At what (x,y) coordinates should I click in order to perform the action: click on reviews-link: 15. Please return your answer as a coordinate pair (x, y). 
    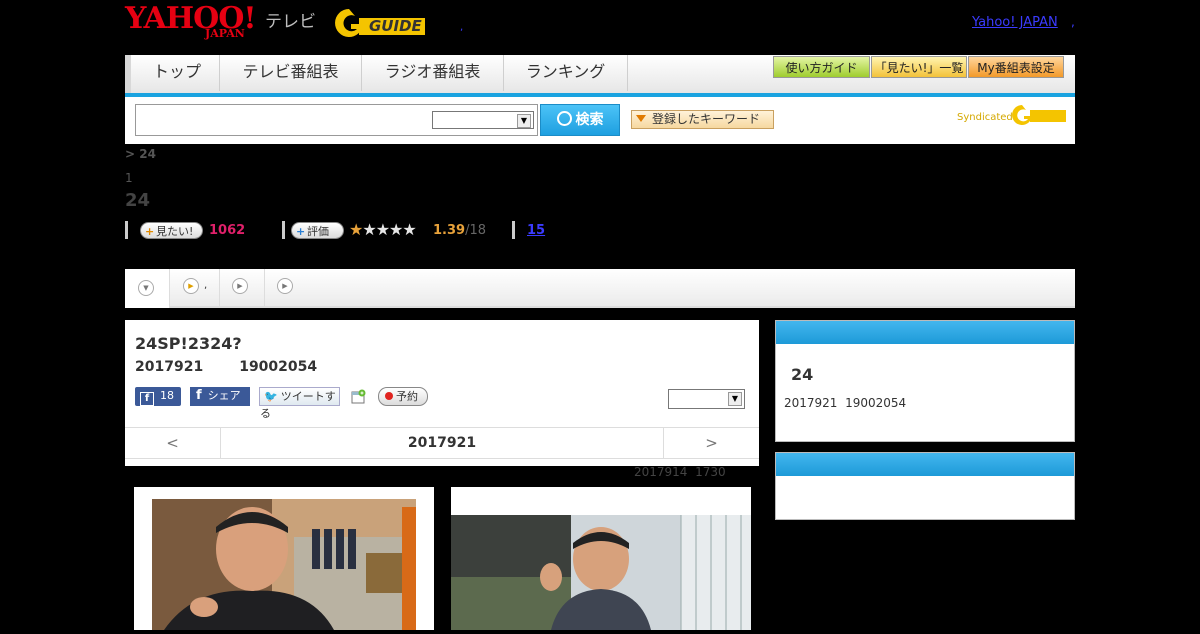
    Looking at the image, I should click on (536, 230).